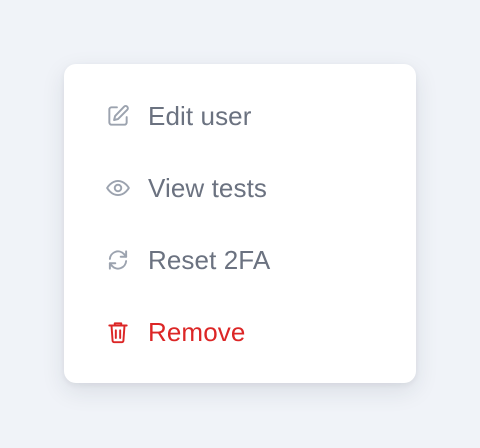 The height and width of the screenshot is (448, 480). I want to click on menu-item-reset-2fa: Reset 2FA, so click(240, 260).